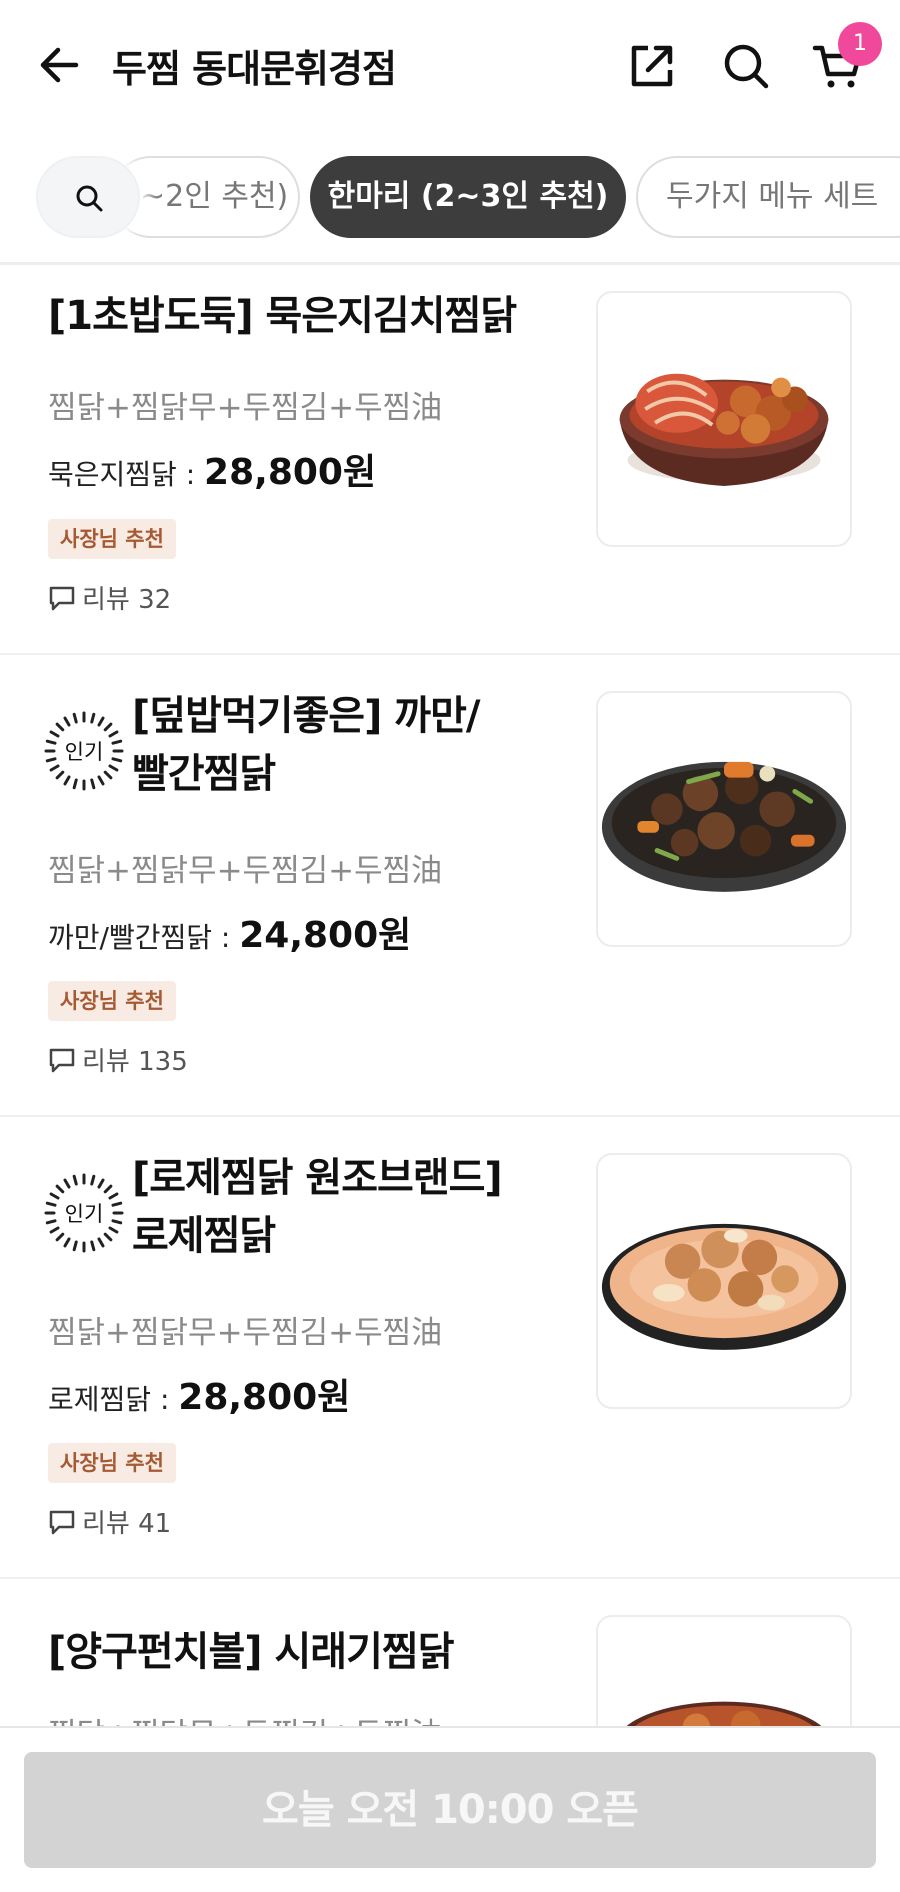 This screenshot has height=1892, width=900. I want to click on back-arrow-icon, so click(59, 65).